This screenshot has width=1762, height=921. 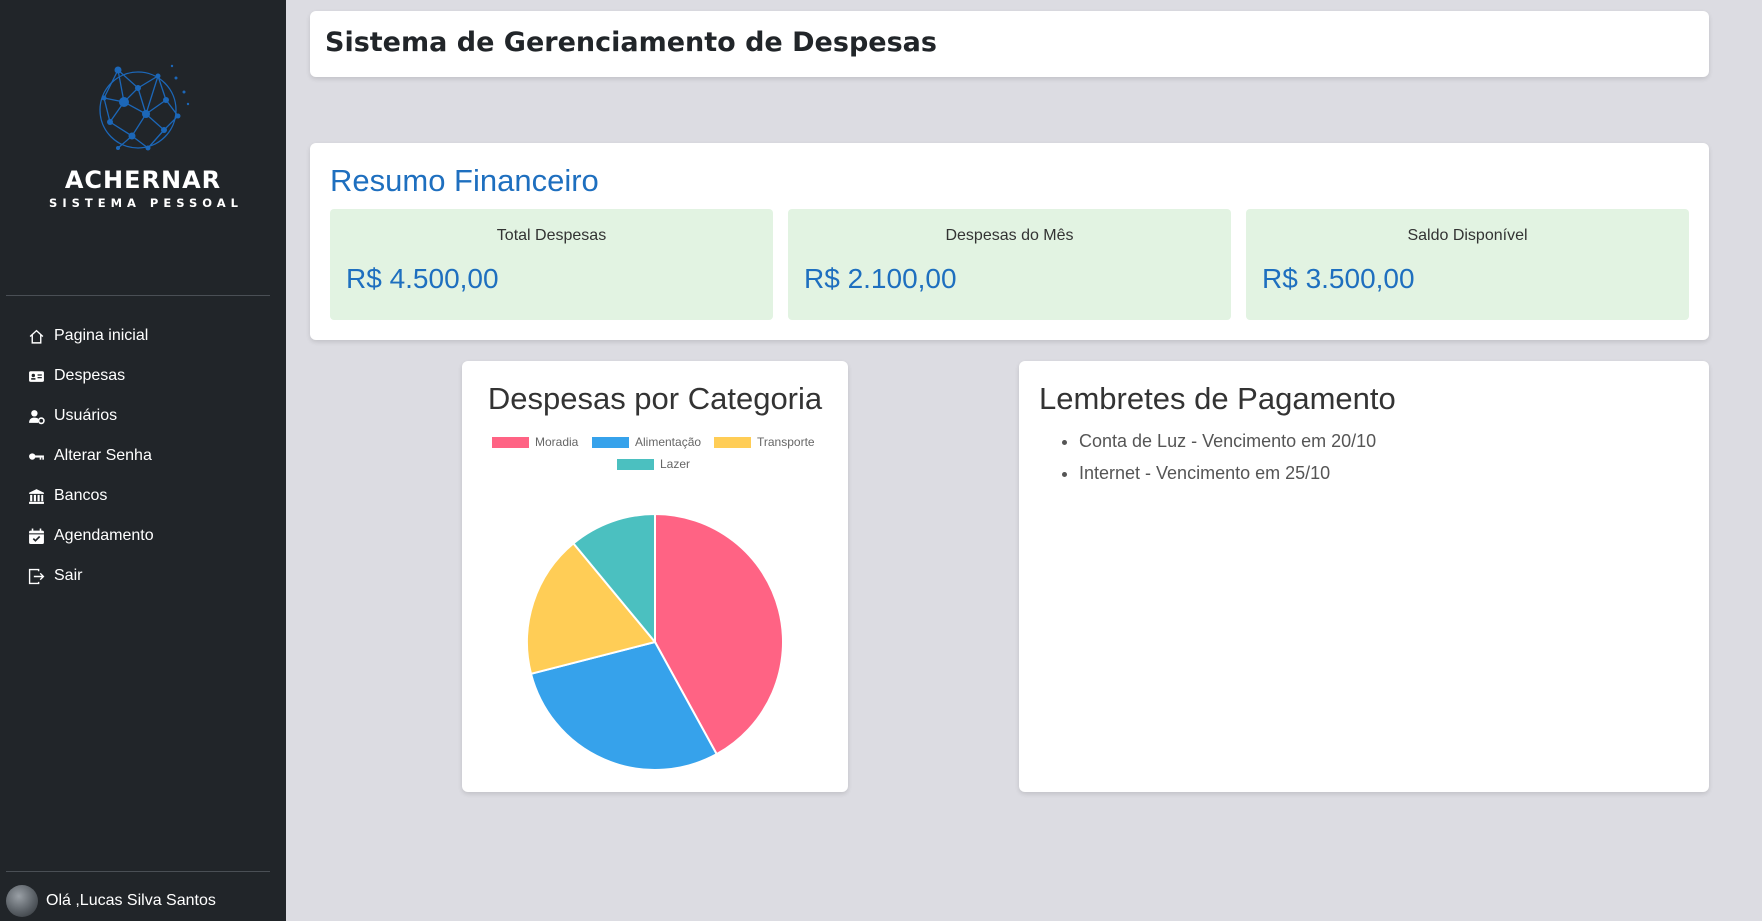 I want to click on network-globe-icon, so click(x=144, y=107).